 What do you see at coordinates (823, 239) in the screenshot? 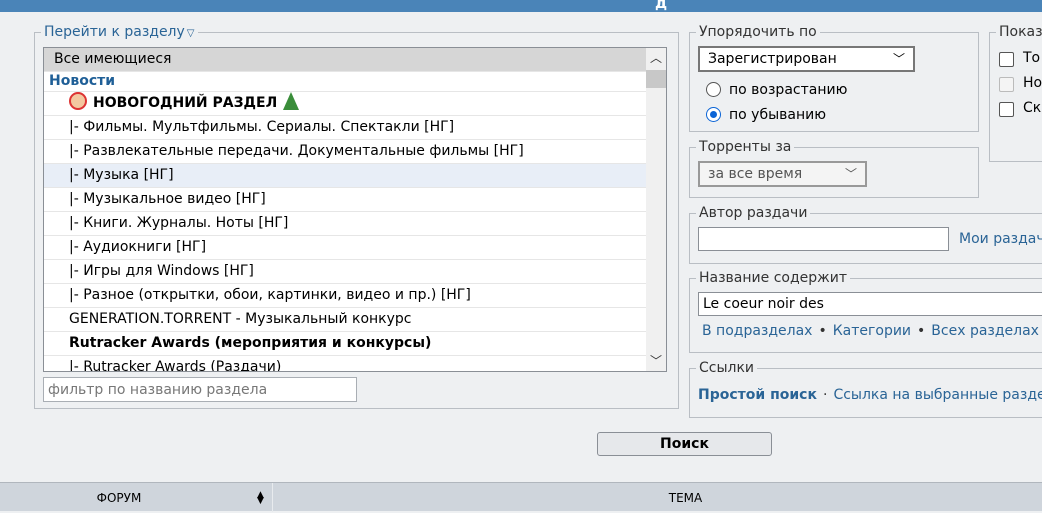
I see `author-input` at bounding box center [823, 239].